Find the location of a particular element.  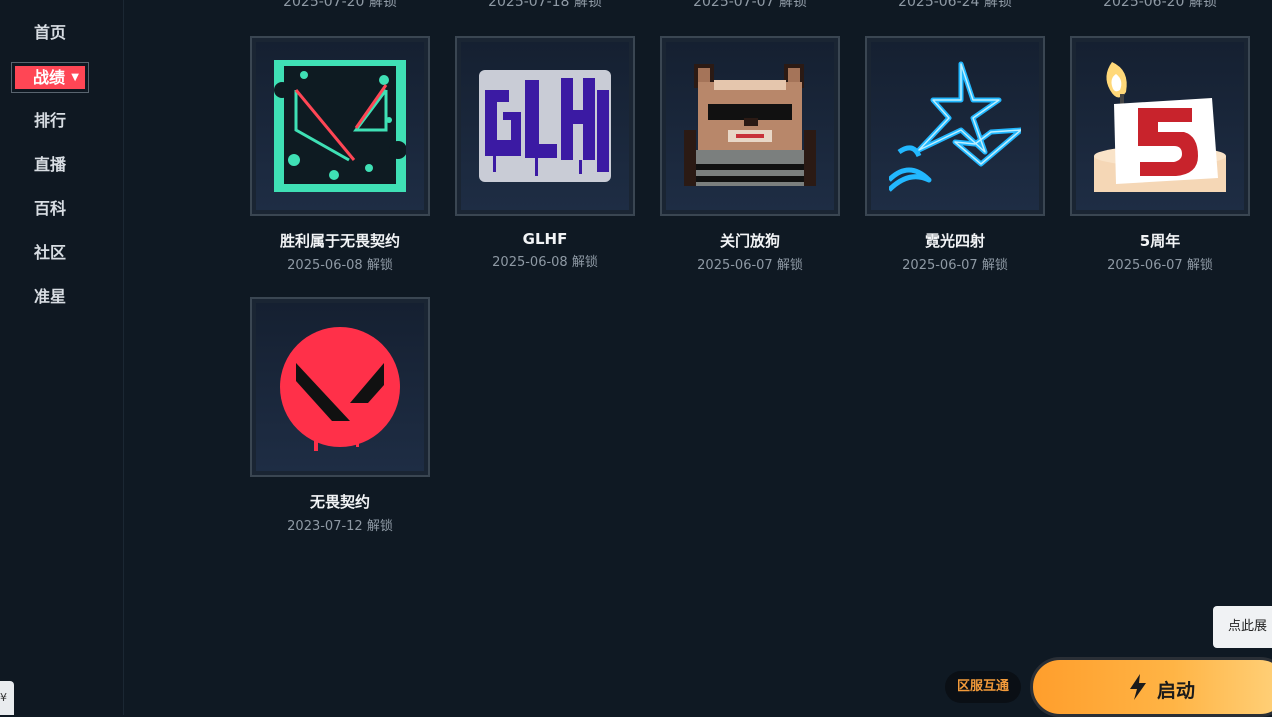

card-date: 2025-07-20 解锁 is located at coordinates (340, 5).